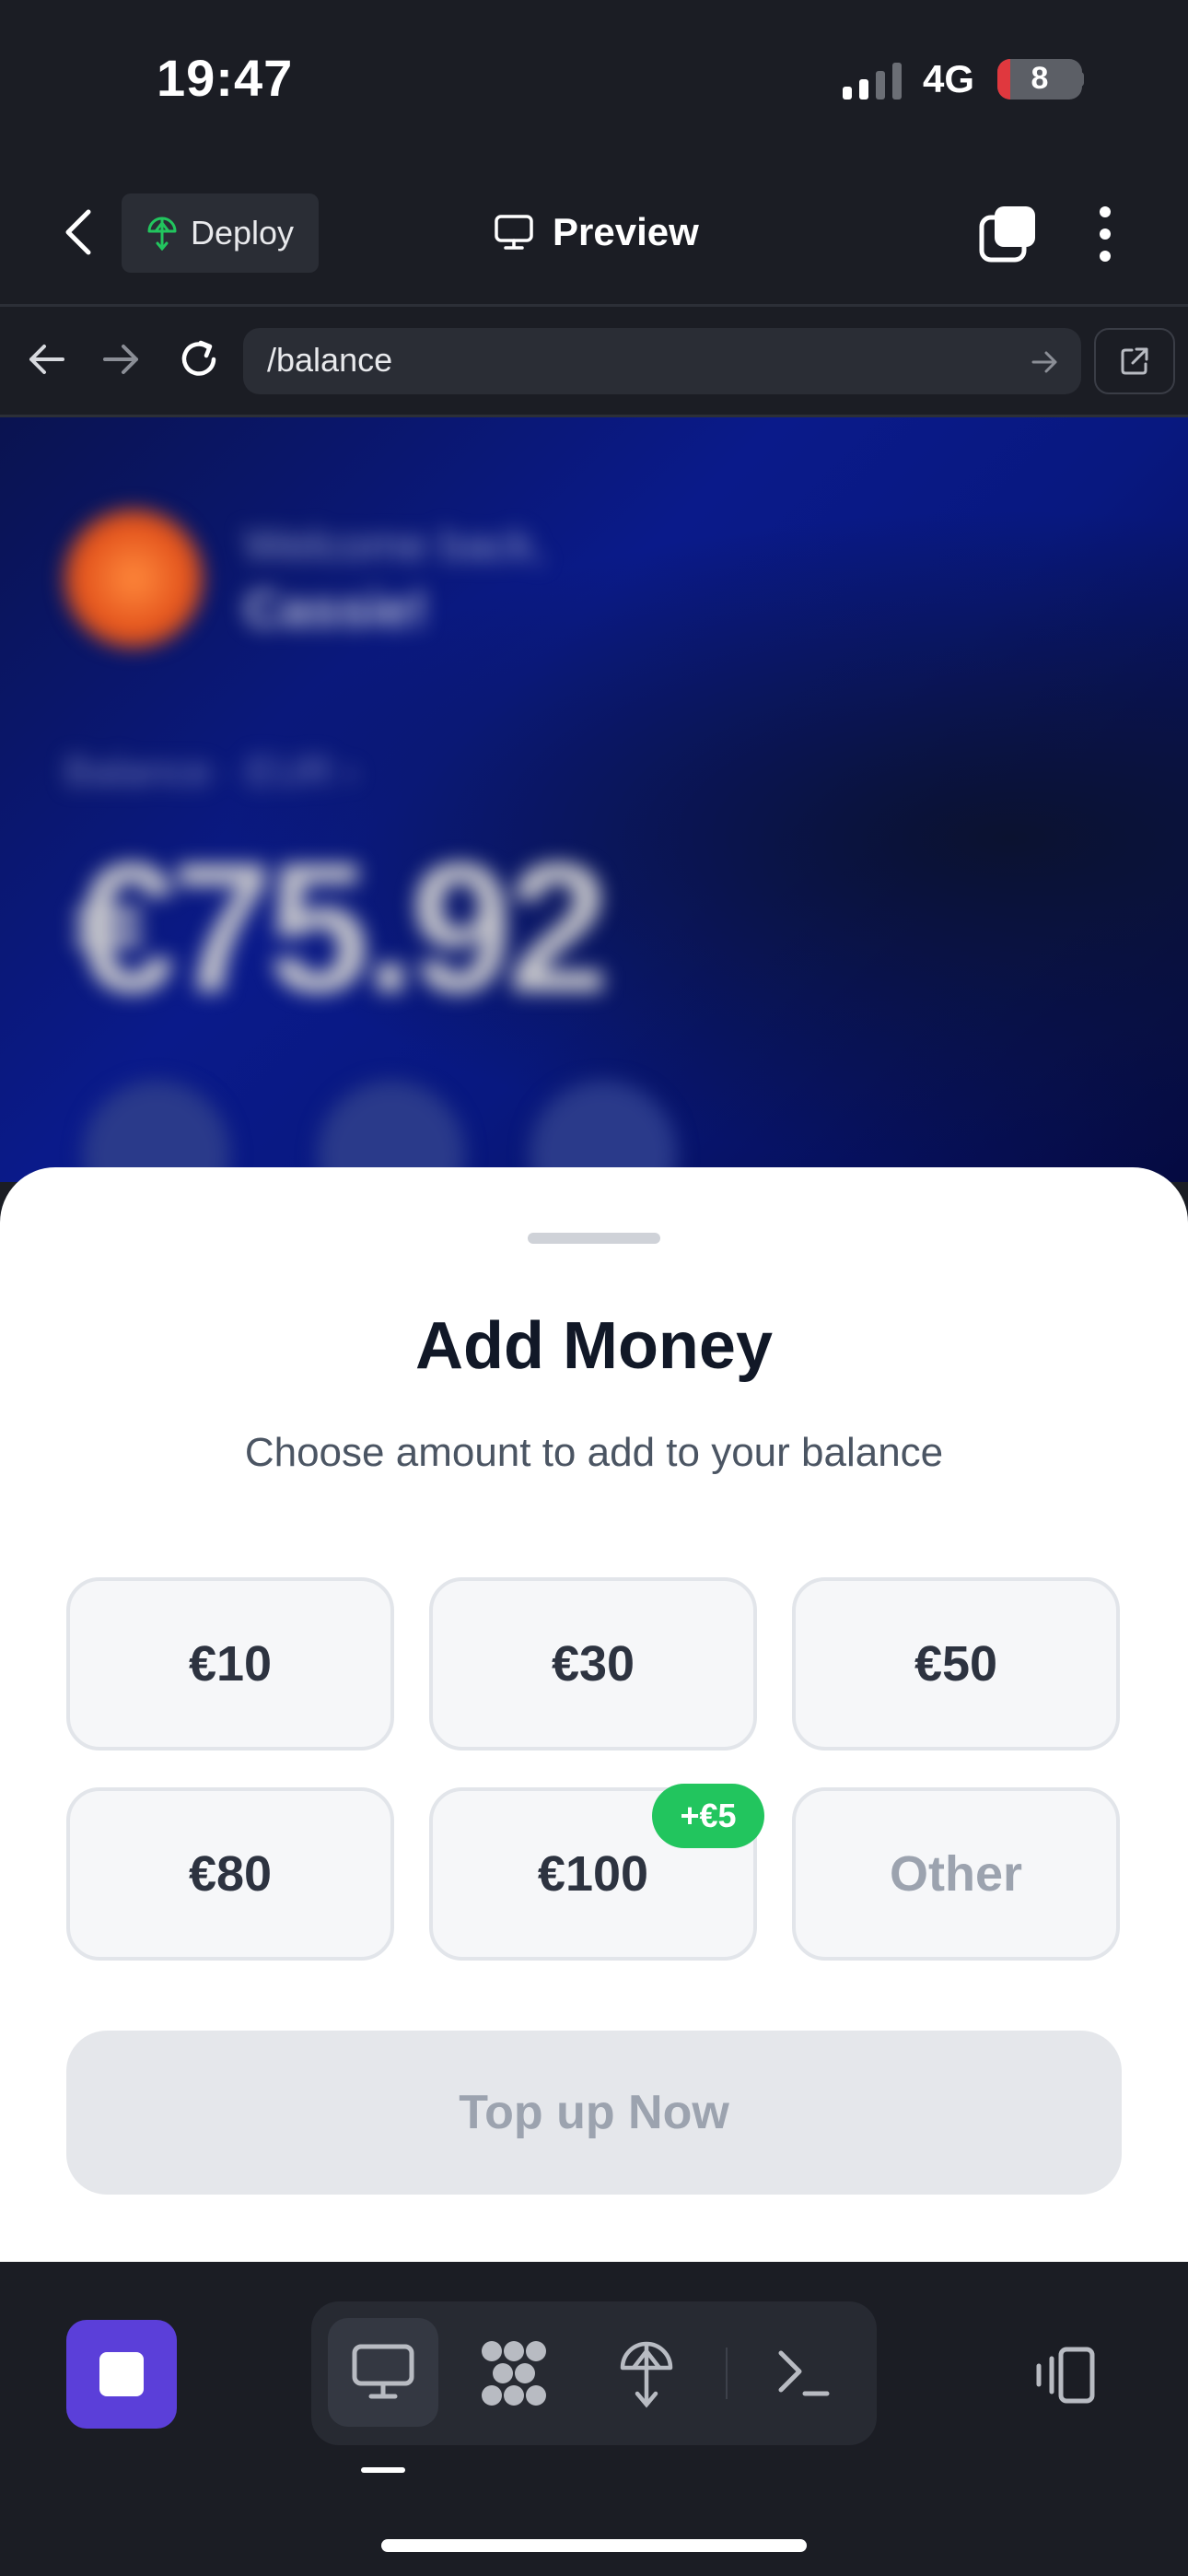  What do you see at coordinates (230, 1874) in the screenshot?
I see `amount-option-80: €80` at bounding box center [230, 1874].